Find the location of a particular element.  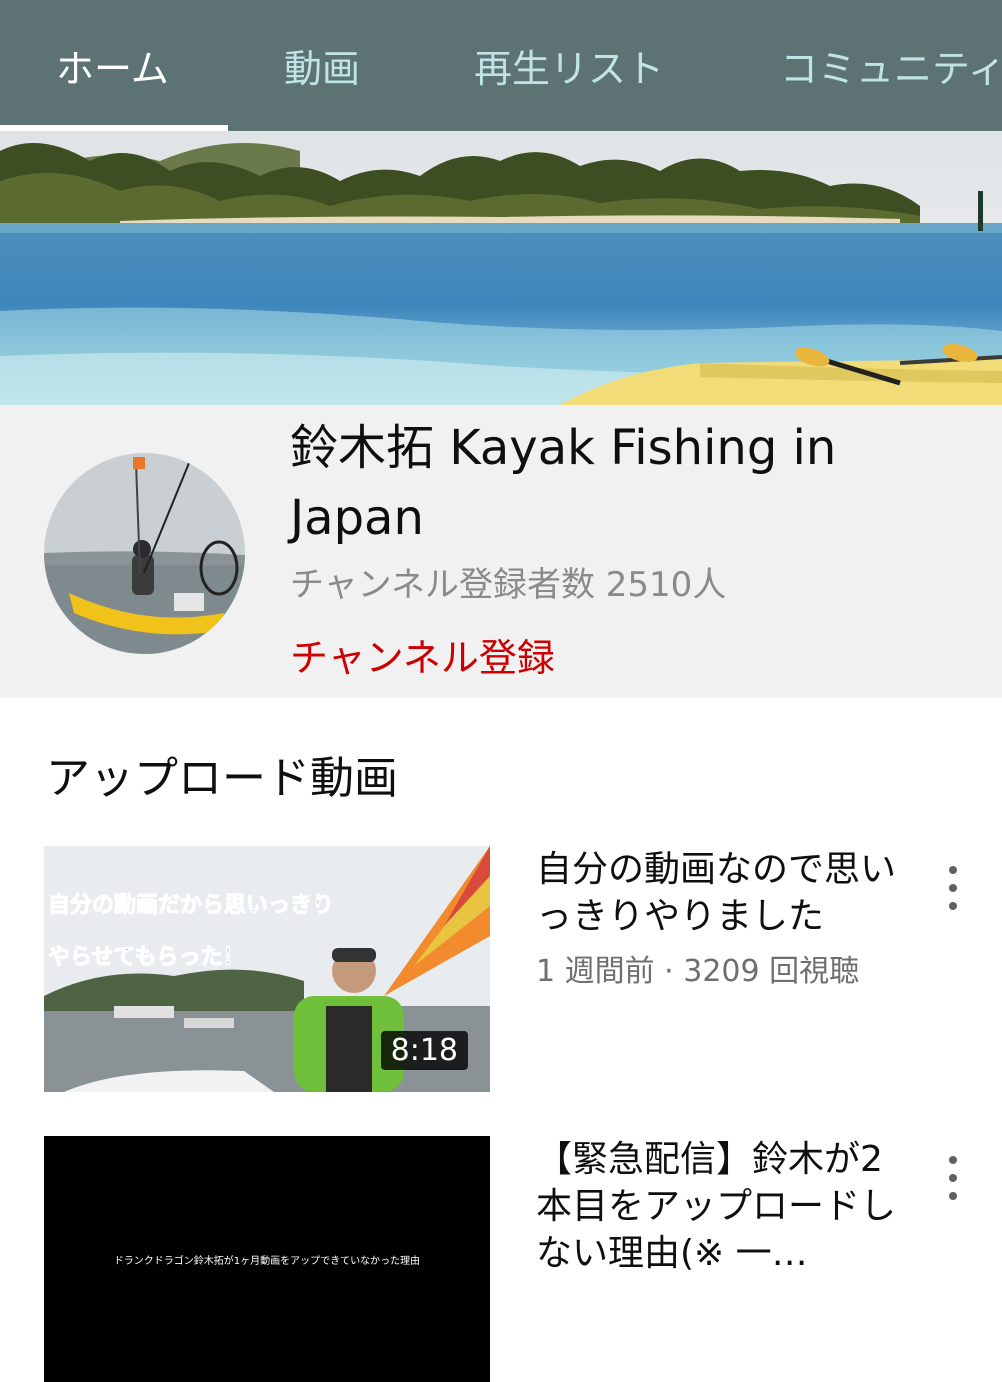

subscribe-button: チャンネル登録 is located at coordinates (422, 654).